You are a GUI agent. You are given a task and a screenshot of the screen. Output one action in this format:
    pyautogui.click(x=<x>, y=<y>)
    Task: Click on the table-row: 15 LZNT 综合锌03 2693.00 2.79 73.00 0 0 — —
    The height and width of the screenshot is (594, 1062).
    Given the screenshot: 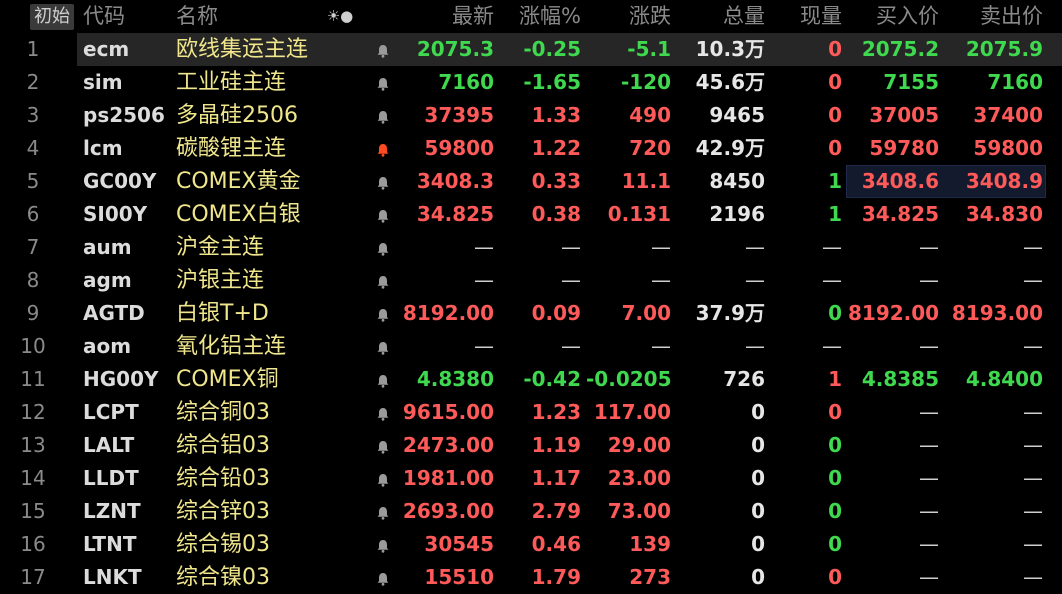 What is the action you would take?
    pyautogui.click(x=531, y=511)
    